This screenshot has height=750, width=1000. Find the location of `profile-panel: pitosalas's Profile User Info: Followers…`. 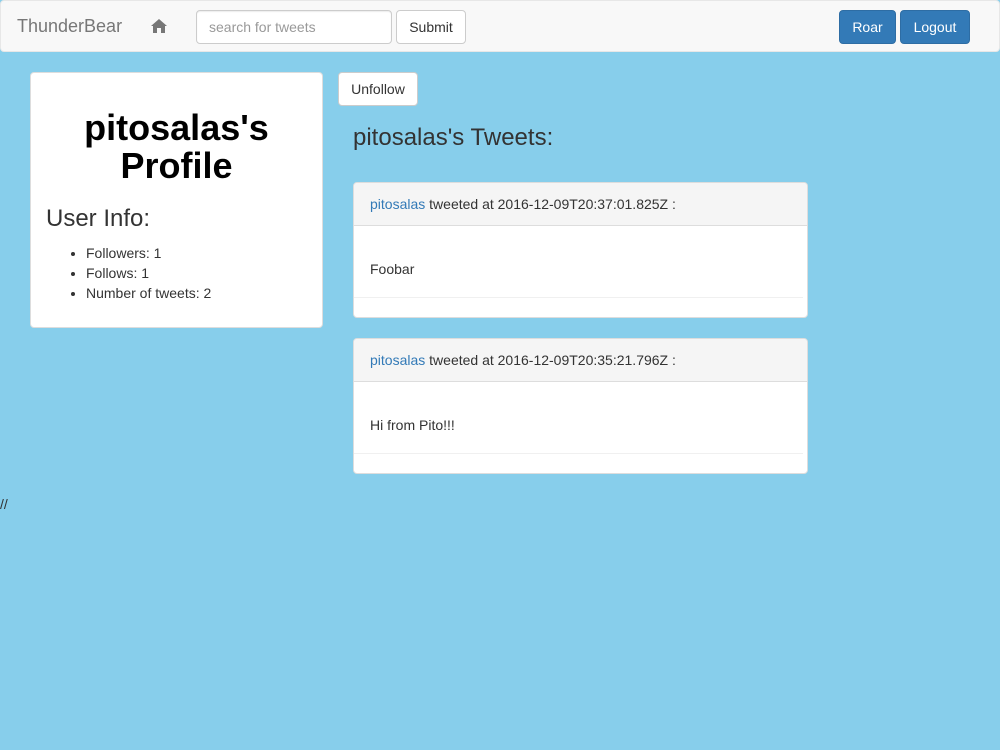

profile-panel: pitosalas's Profile User Info: Followers… is located at coordinates (176, 200).